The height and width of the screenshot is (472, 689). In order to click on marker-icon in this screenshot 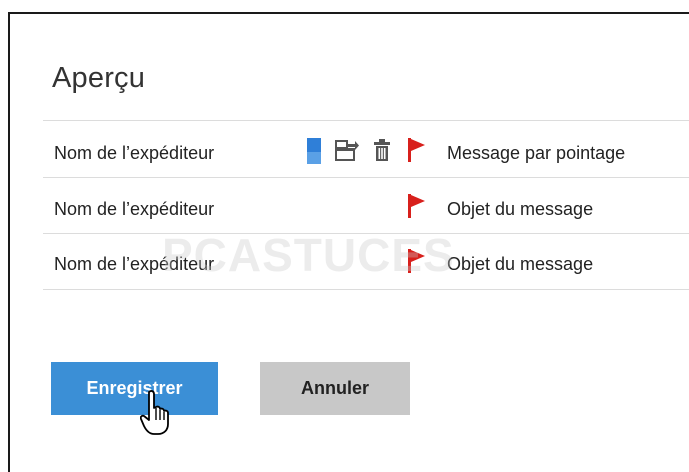, I will do `click(314, 153)`.